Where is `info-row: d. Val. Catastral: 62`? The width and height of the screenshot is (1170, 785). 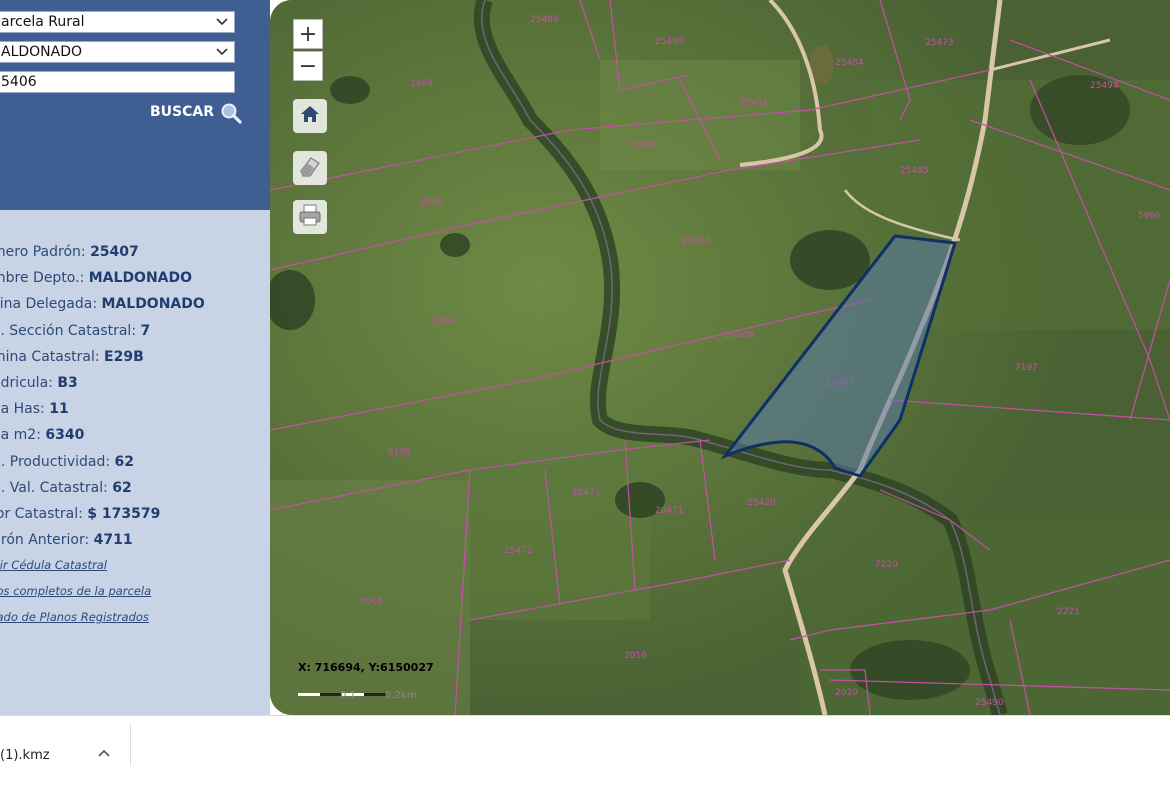
info-row: d. Val. Catastral: 62 is located at coordinates (66, 487).